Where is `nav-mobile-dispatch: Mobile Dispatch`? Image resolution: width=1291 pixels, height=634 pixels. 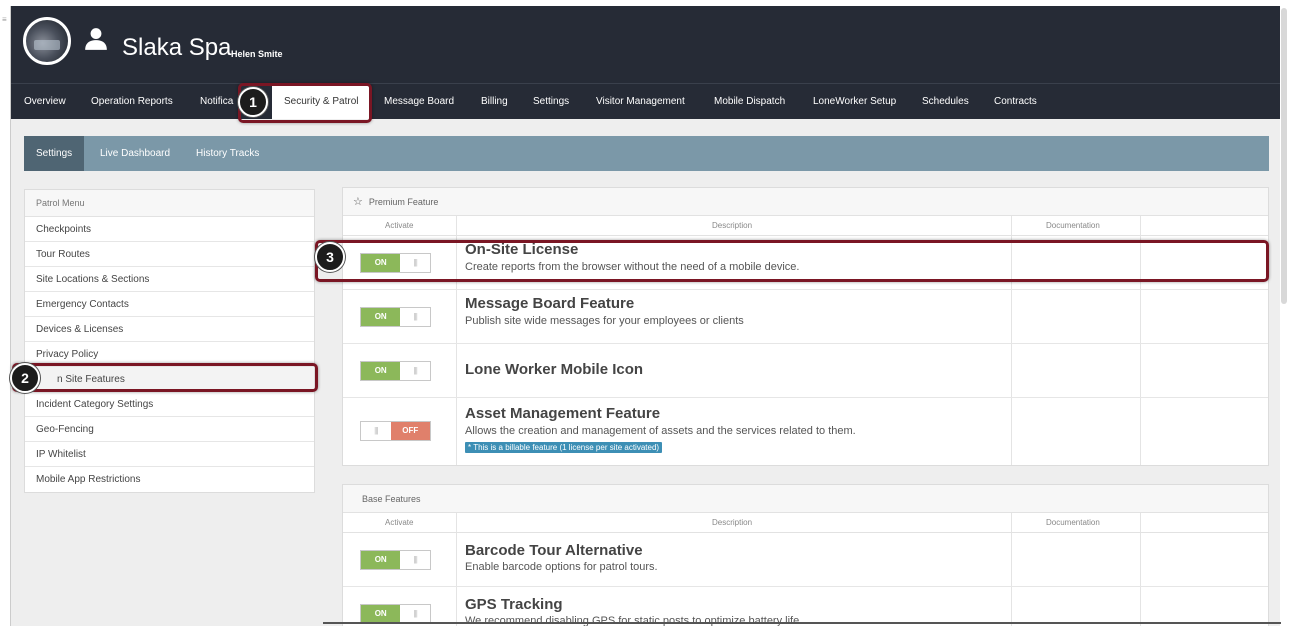
nav-mobile-dispatch: Mobile Dispatch is located at coordinates (749, 102).